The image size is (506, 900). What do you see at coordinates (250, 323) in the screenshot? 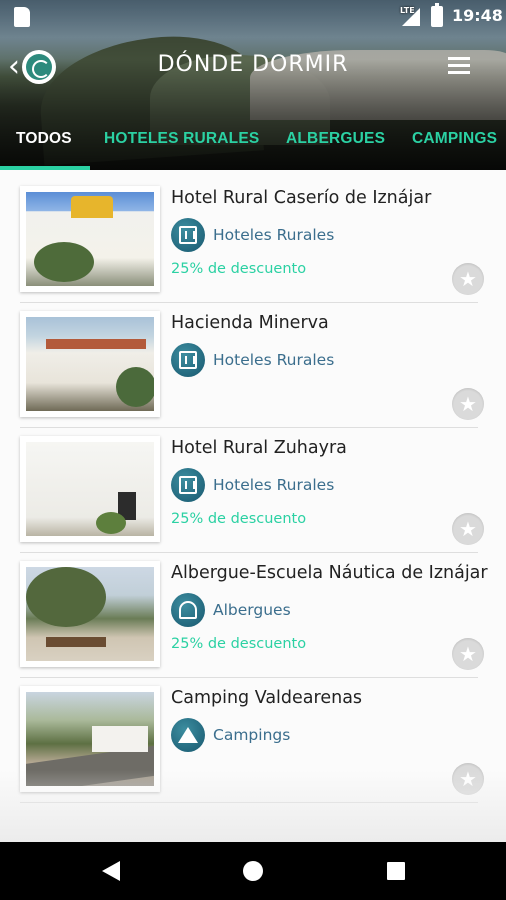
I see `item-title: Hacienda Minerva` at bounding box center [250, 323].